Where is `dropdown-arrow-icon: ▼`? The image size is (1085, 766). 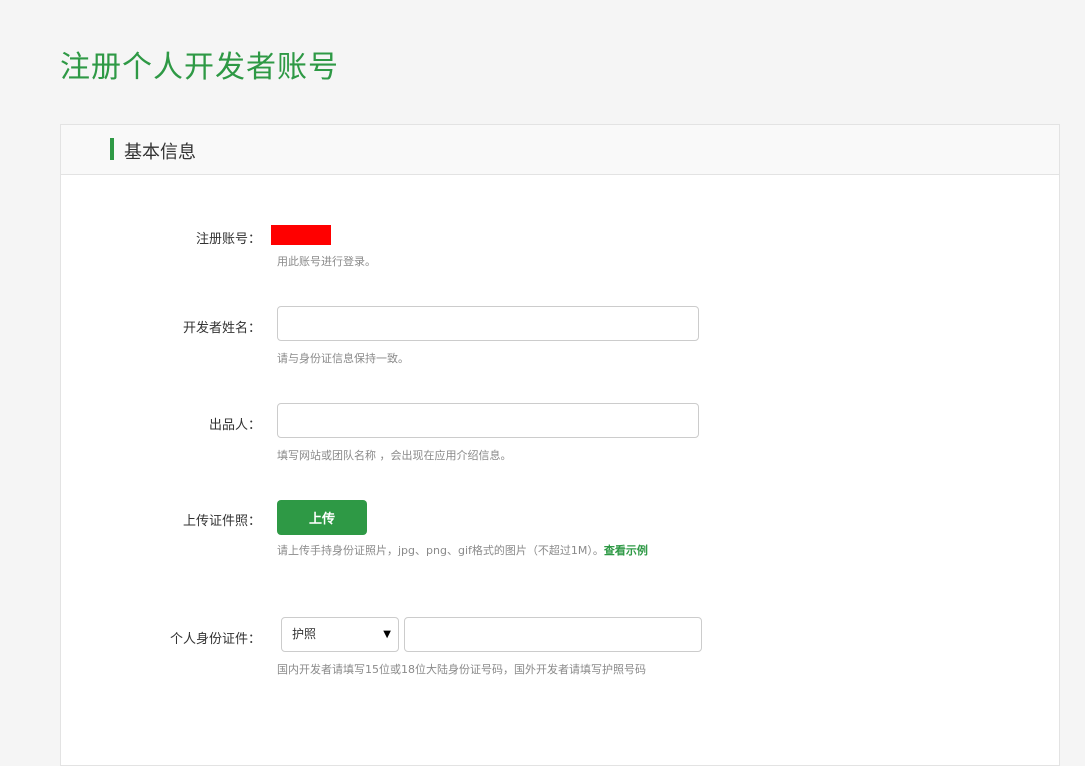
dropdown-arrow-icon: ▼ is located at coordinates (387, 634).